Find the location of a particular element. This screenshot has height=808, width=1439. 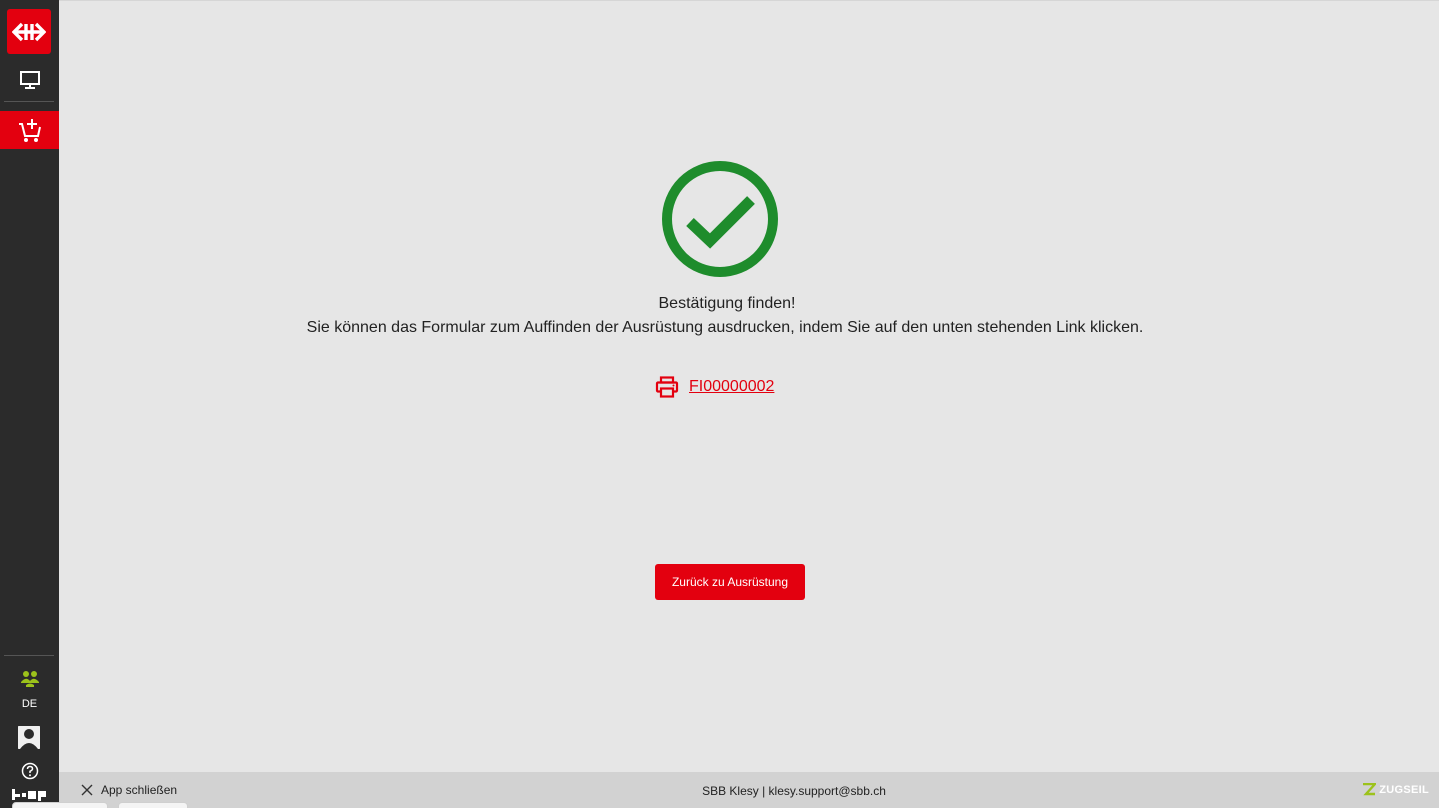

document-link-row: FI00000002 is located at coordinates (714, 387).